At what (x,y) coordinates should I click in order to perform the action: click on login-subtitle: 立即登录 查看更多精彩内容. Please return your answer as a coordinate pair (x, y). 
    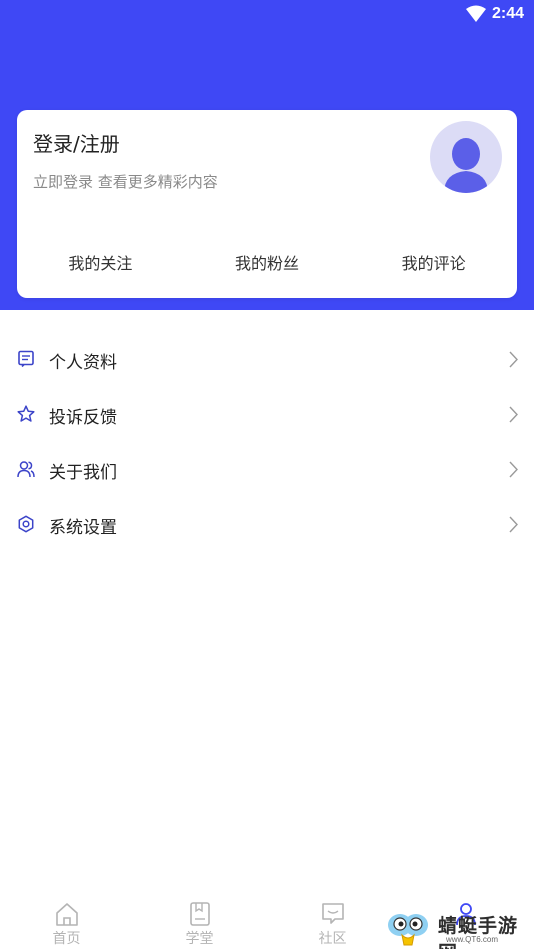
    Looking at the image, I should click on (125, 182).